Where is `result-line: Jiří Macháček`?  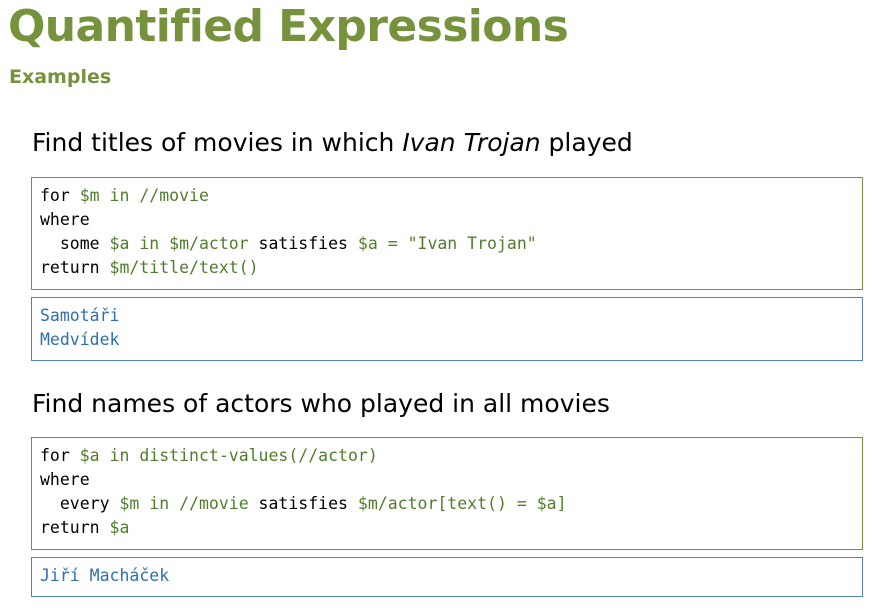
result-line: Jiří Macháček is located at coordinates (105, 575).